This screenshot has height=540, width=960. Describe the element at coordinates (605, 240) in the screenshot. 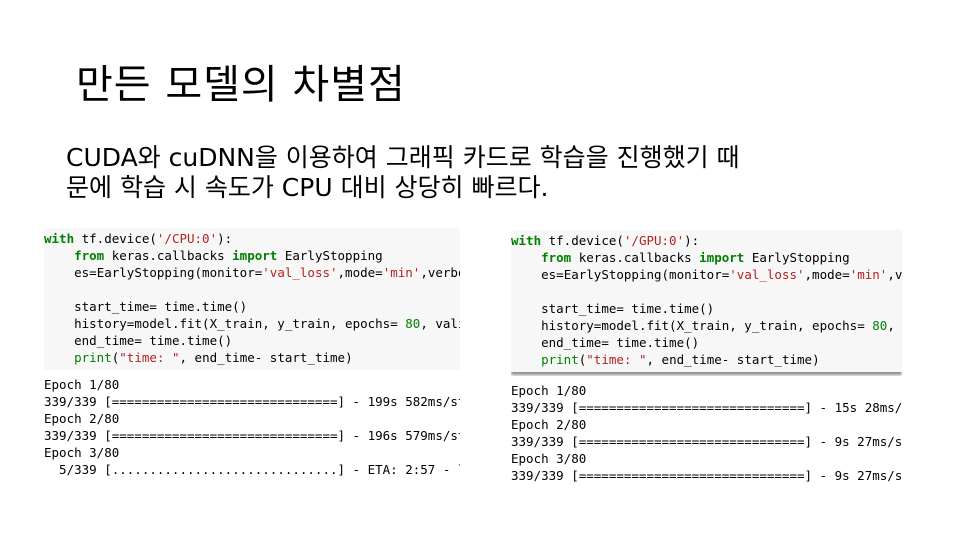

I see `code-line-with: with tf.device('/GPU:0'):` at that location.